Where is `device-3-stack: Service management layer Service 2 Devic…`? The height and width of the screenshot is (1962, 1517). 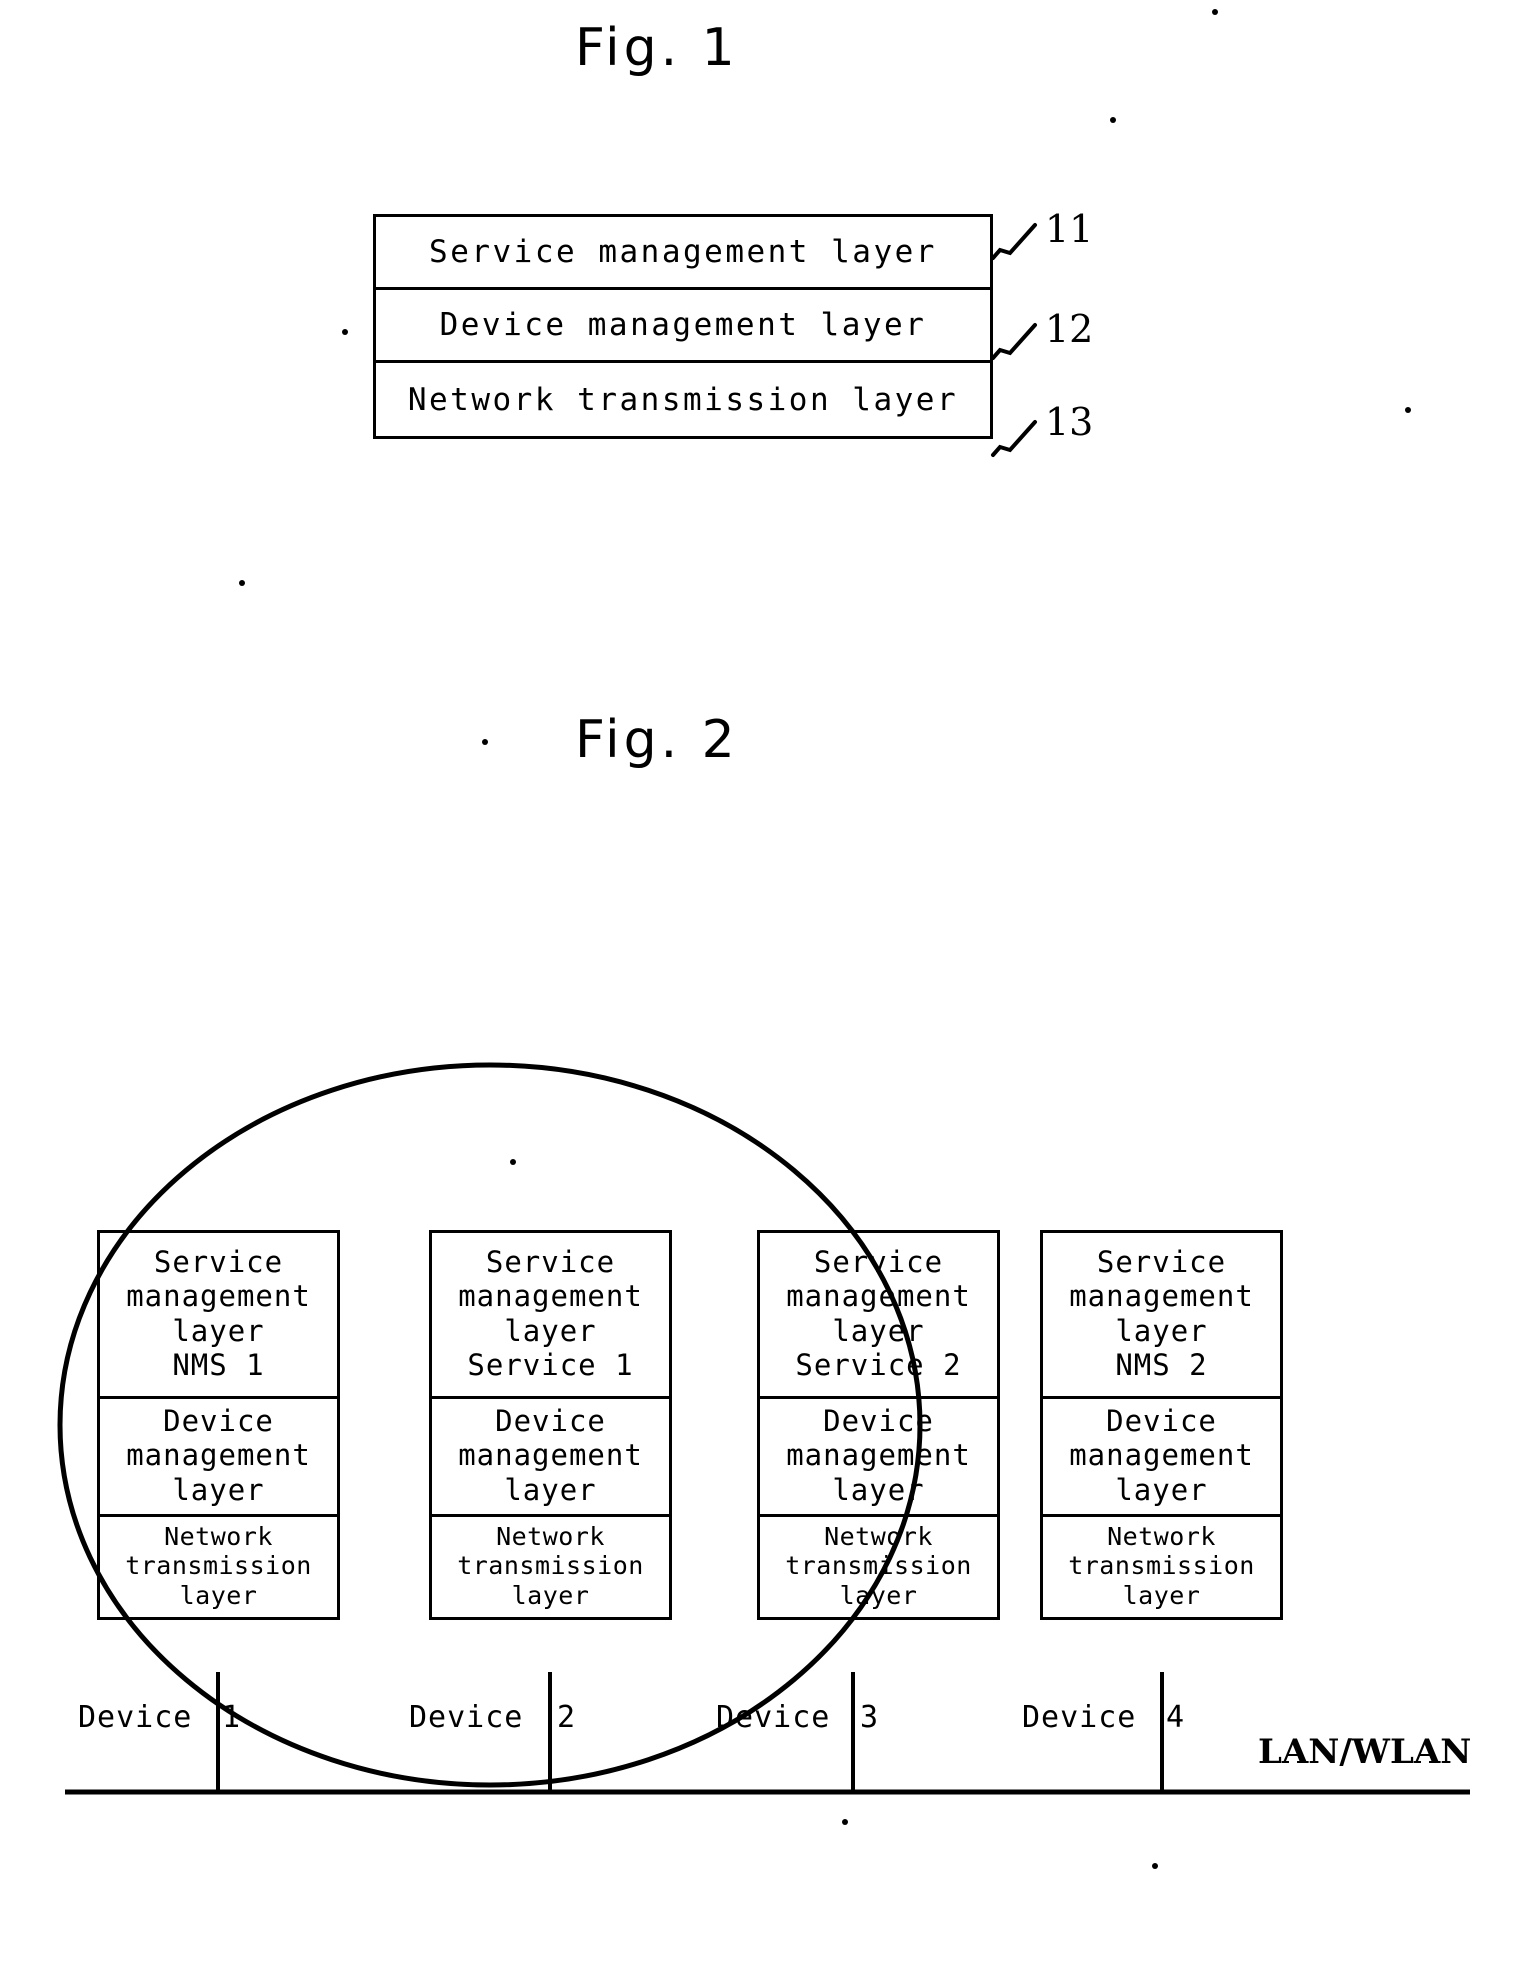
device-3-stack: Service management layer Service 2 Devic… is located at coordinates (878, 1425).